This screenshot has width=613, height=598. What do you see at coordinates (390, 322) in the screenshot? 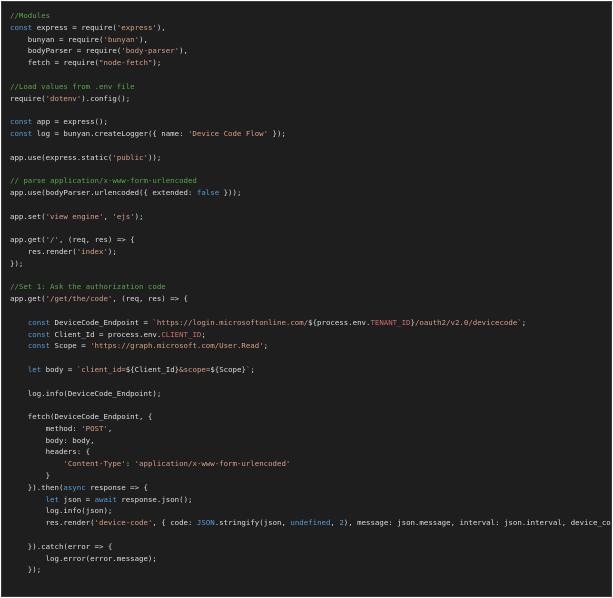
I see `code-token: TENANT_ID` at bounding box center [390, 322].